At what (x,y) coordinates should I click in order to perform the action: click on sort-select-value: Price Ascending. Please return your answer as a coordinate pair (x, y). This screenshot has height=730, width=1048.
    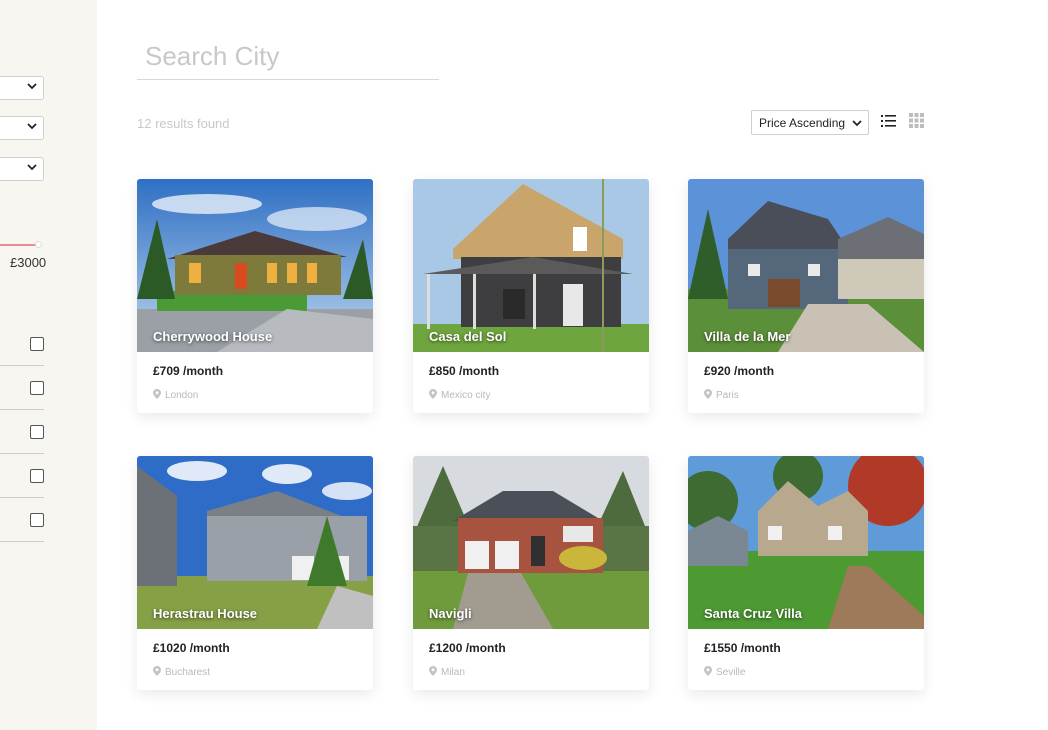
    Looking at the image, I should click on (802, 123).